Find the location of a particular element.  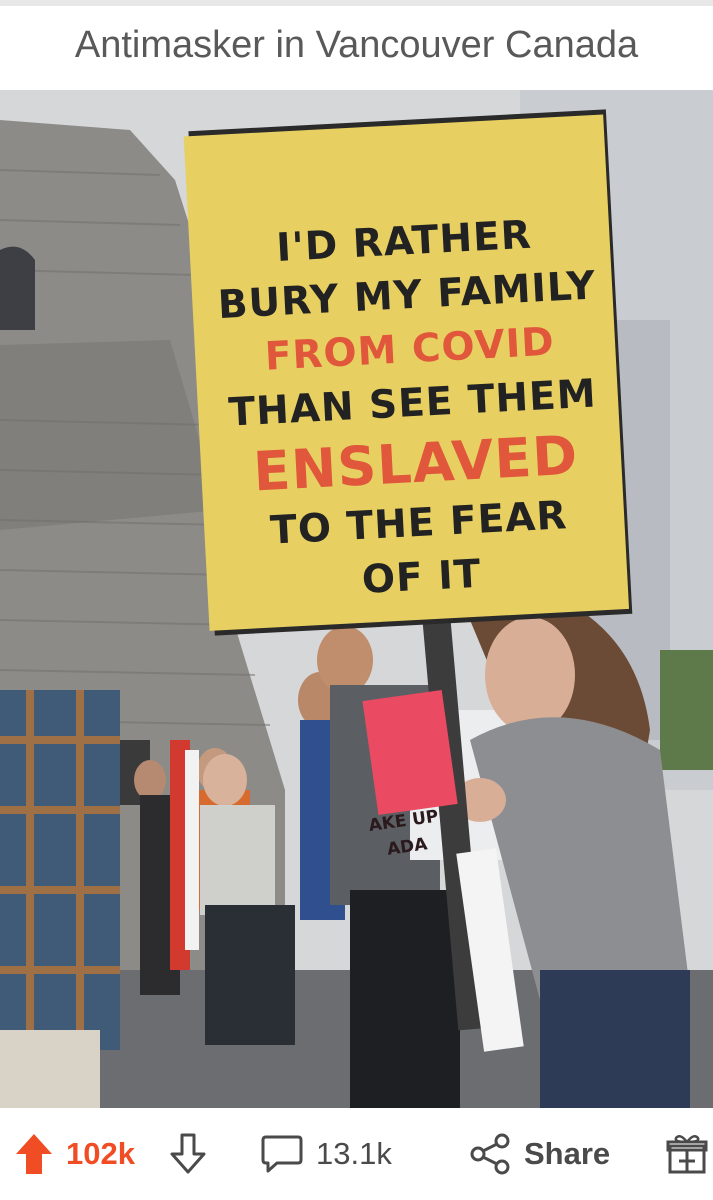

comment-group: 13.1k is located at coordinates (326, 1154).